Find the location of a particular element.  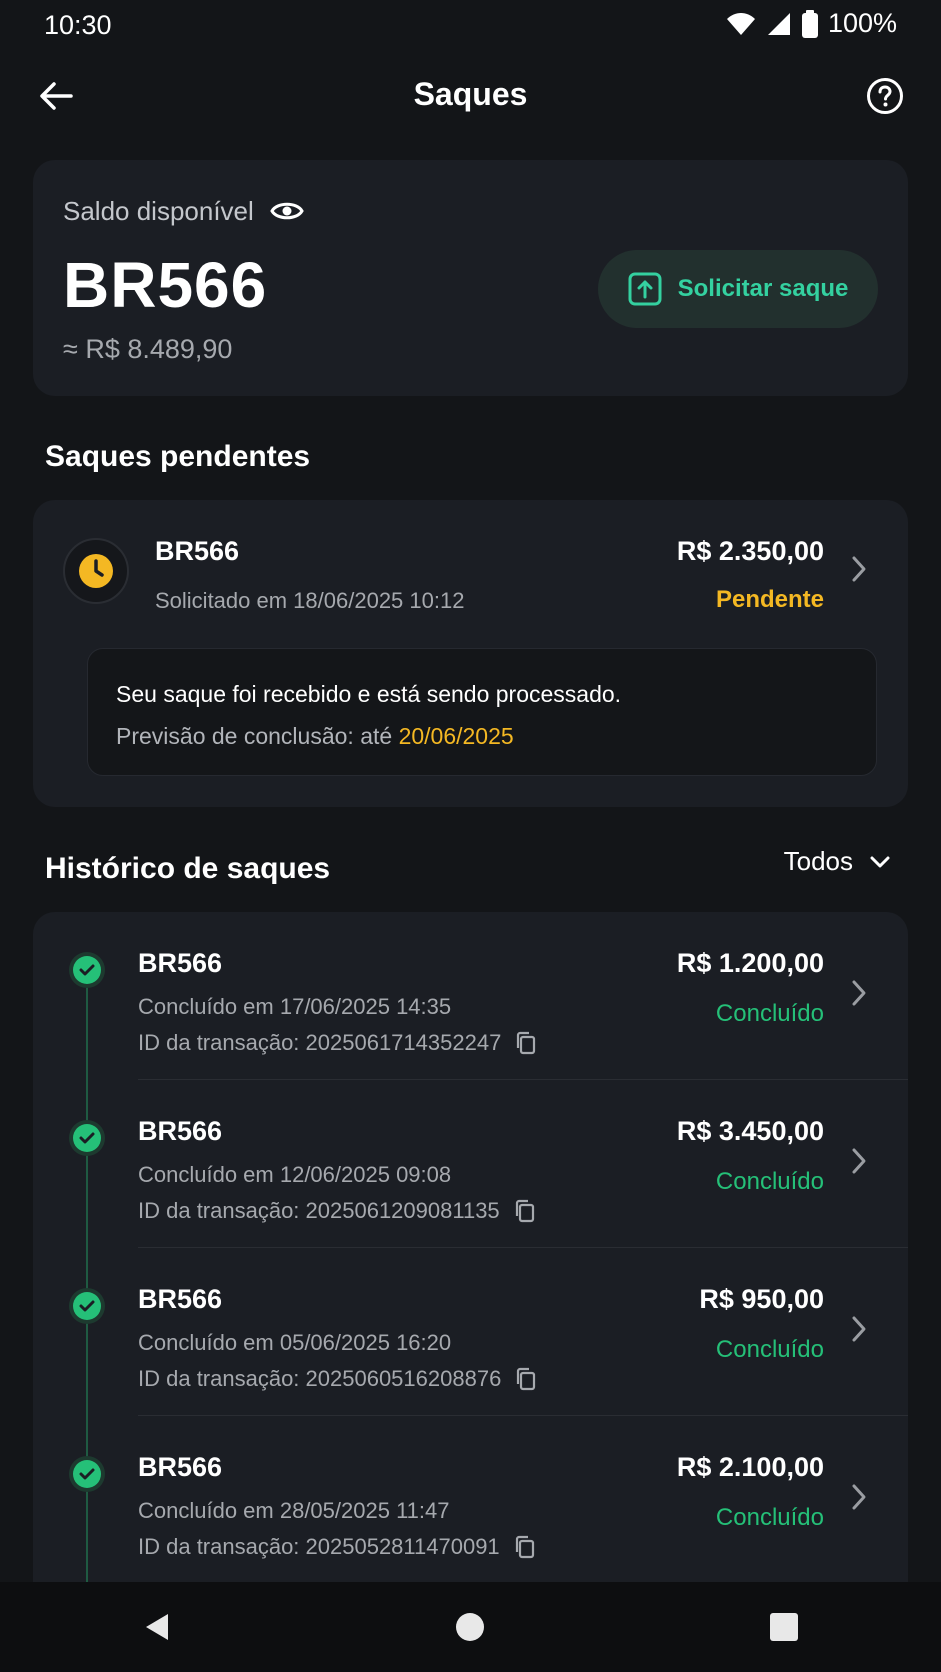

wifi-icon is located at coordinates (740, 23).